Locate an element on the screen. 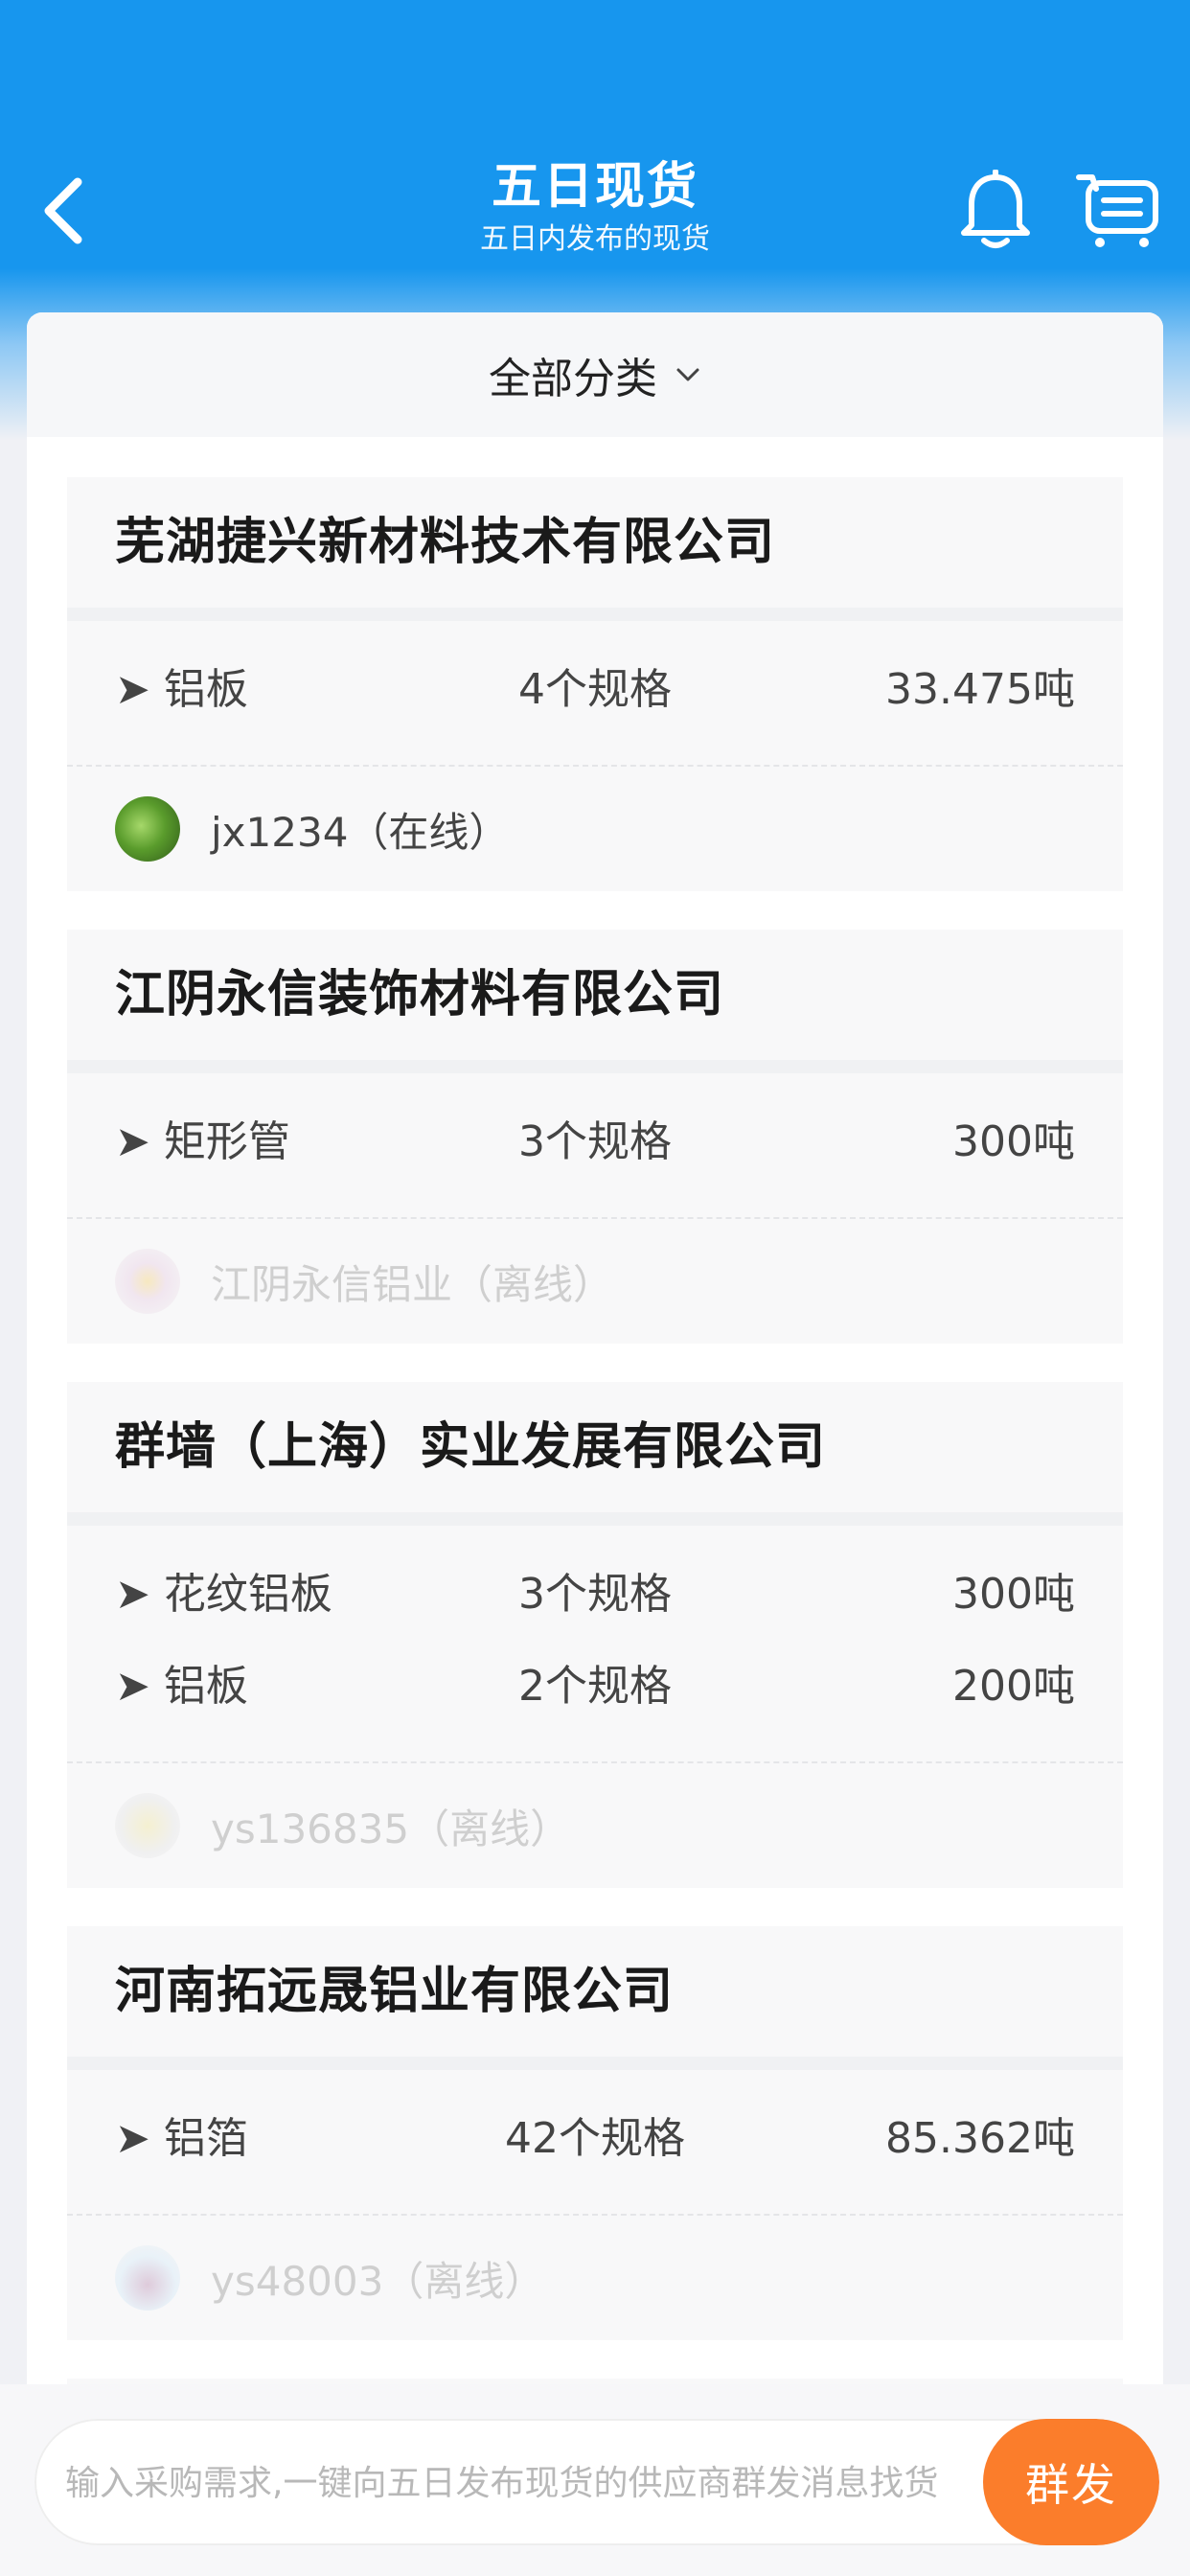  supplier-card: 江阴永信装饰材料有限公司 ➤ 矩形管 3个规格 300吨 江阴永信铝业（离线） is located at coordinates (595, 1137).